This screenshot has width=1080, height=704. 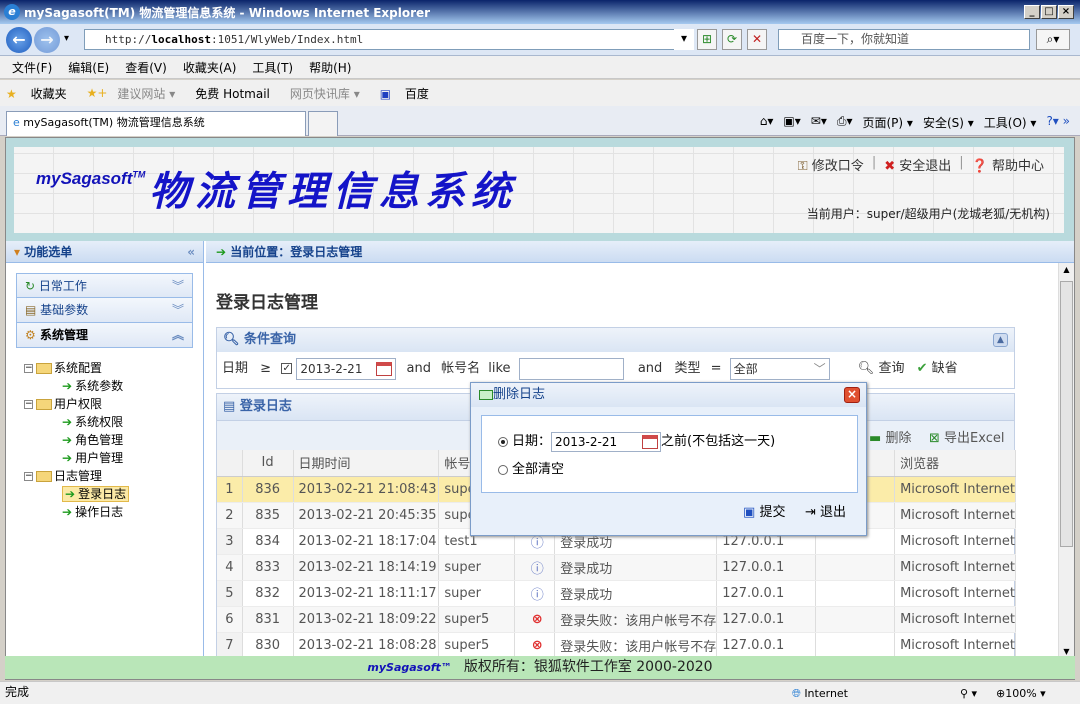 What do you see at coordinates (917, 164) in the screenshot?
I see `logout-link: ✖ 安全退出` at bounding box center [917, 164].